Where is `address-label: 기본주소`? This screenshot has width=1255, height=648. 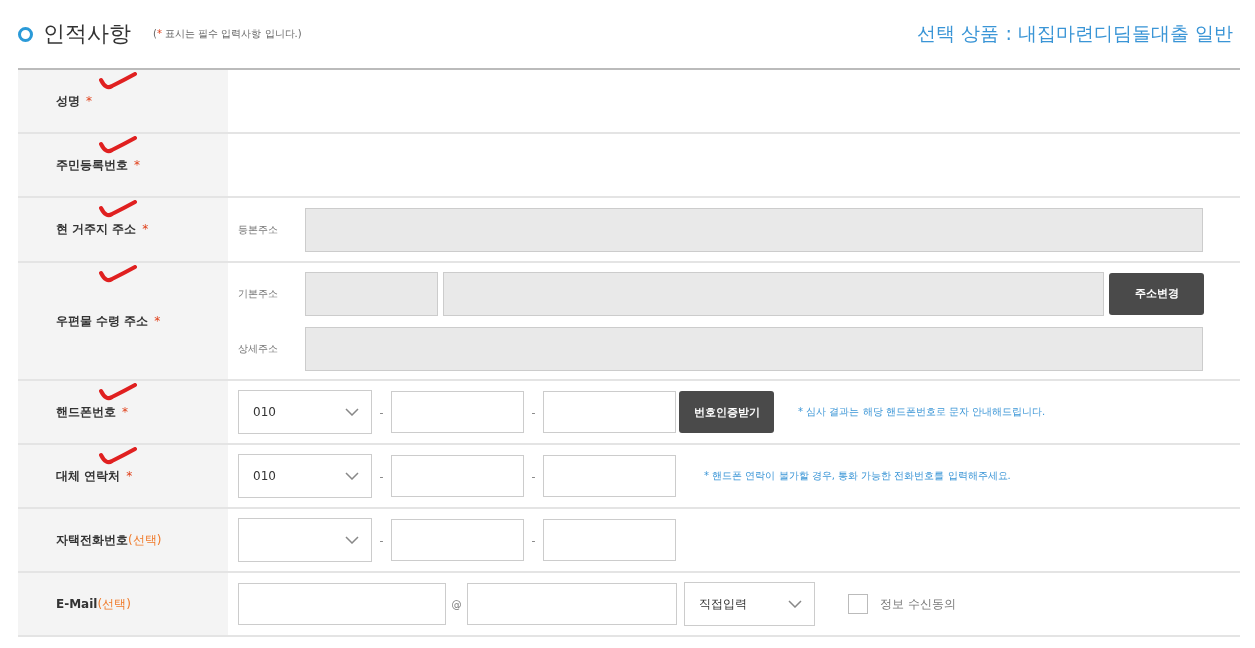 address-label: 기본주소 is located at coordinates (258, 293).